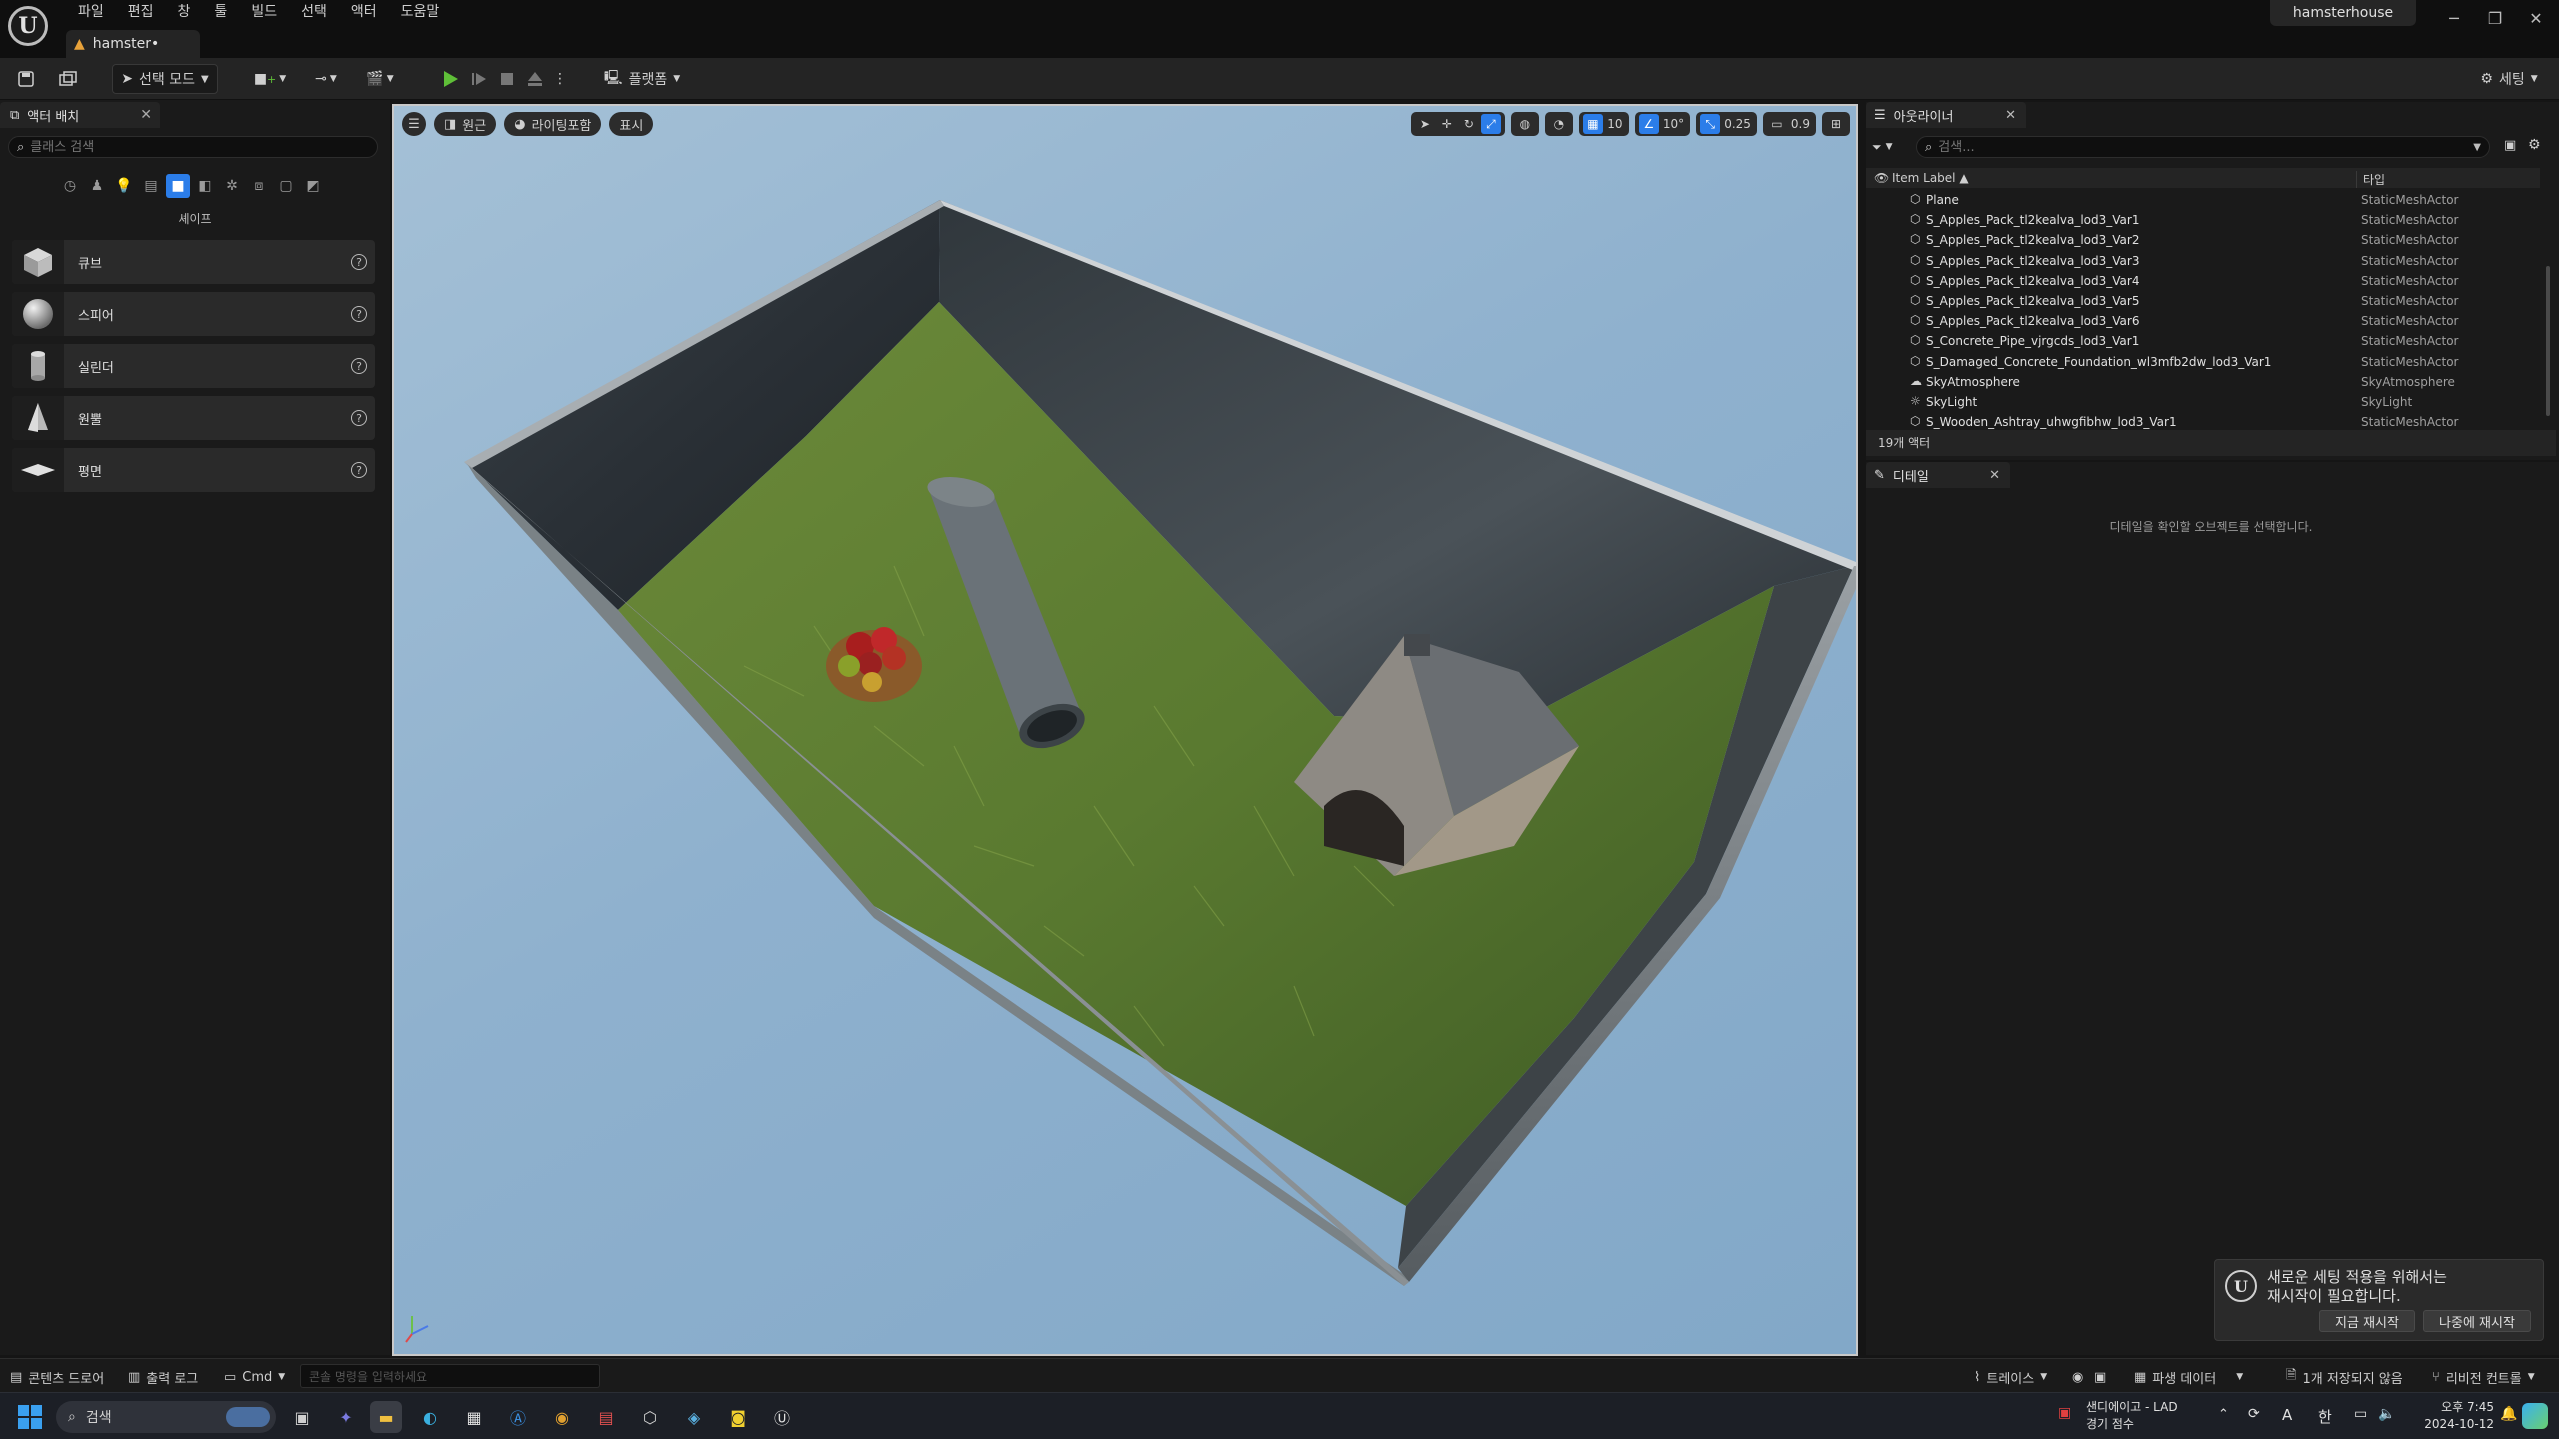 Image resolution: width=2559 pixels, height=1439 pixels. What do you see at coordinates (57, 1377) in the screenshot?
I see `content-drawer-button: ▤ 콘텐츠 드로어` at bounding box center [57, 1377].